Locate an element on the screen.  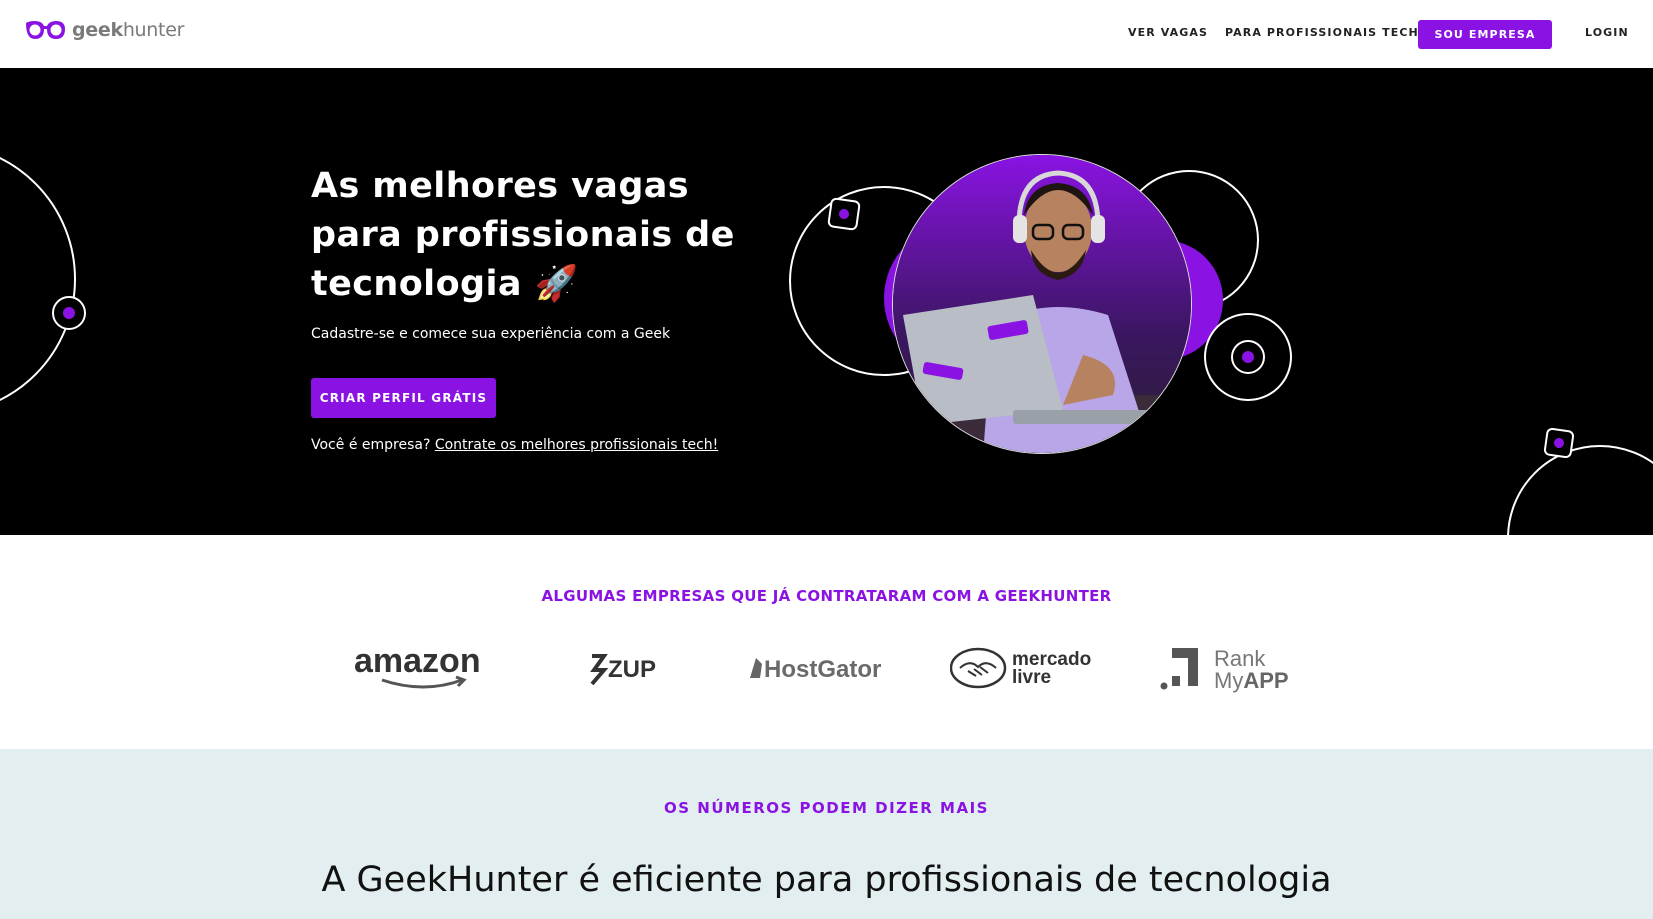
svg-text: ZUP is located at coordinates (632, 669).